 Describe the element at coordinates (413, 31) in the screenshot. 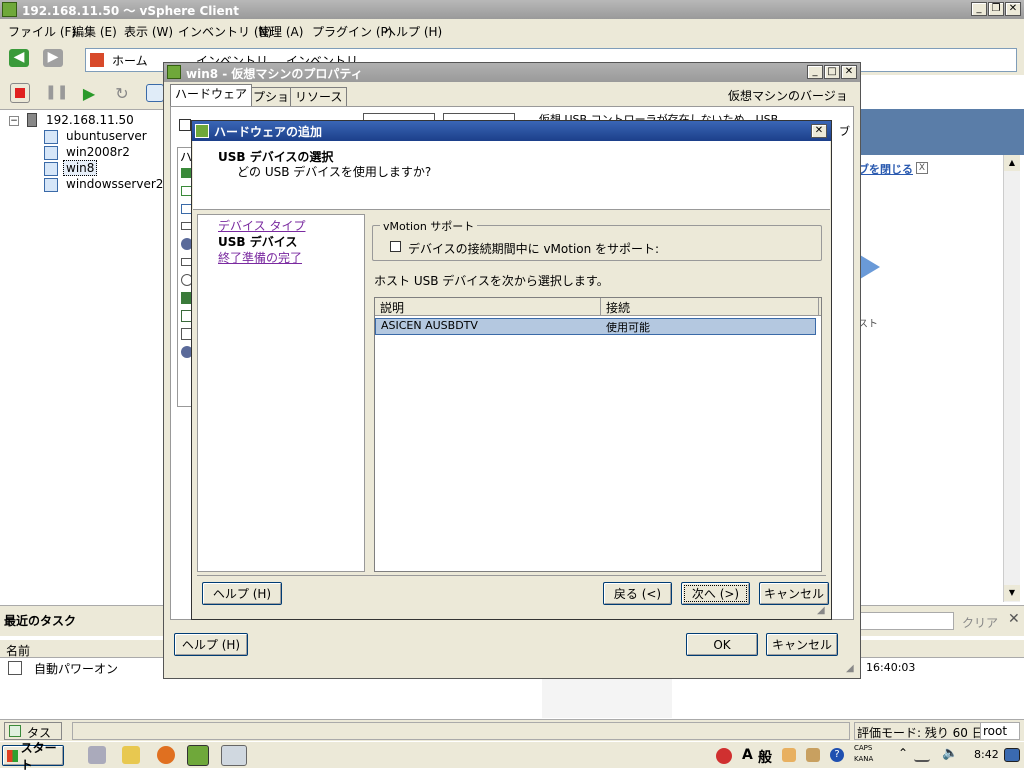

I see `menu-help: ヘルプ (H)` at that location.